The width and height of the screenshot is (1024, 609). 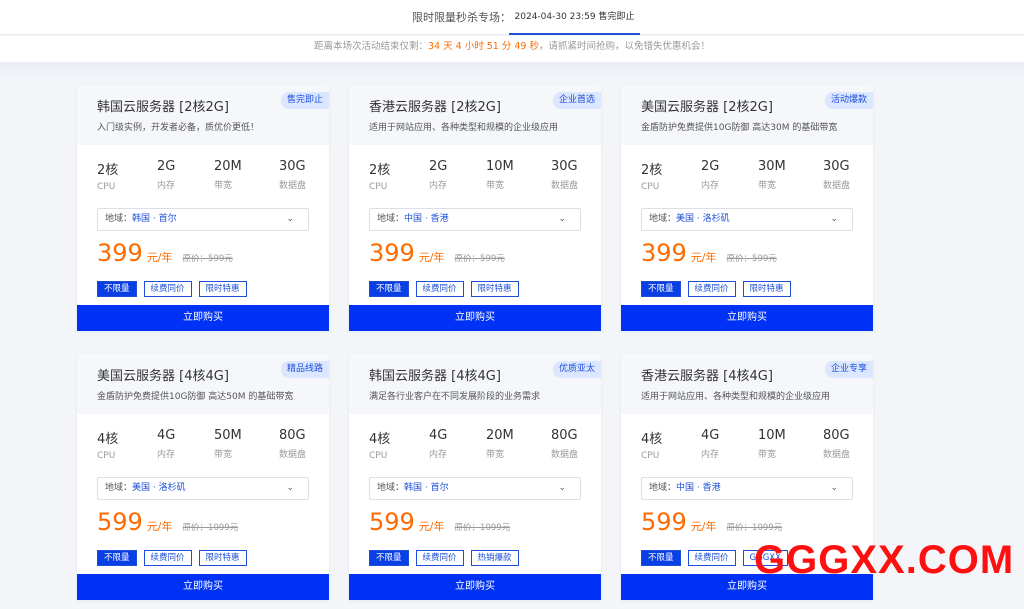 What do you see at coordinates (304, 369) in the screenshot?
I see `card-badge: 精品线路` at bounding box center [304, 369].